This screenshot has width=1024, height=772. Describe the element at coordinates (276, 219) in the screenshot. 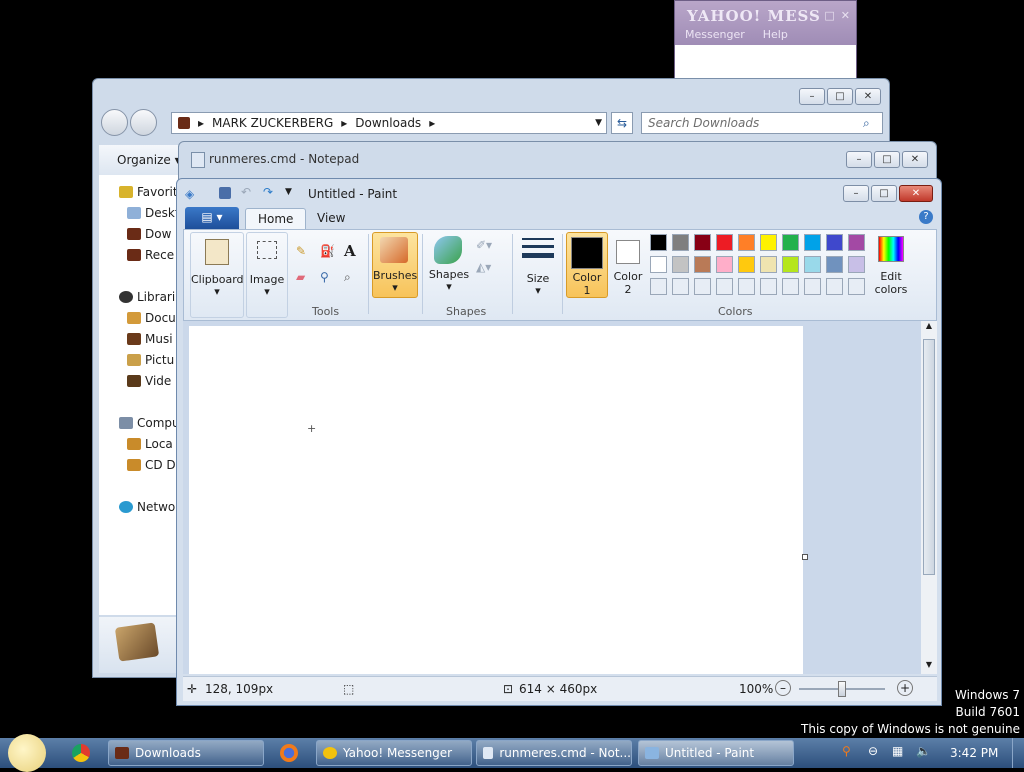

I see `tab-home: Home` at that location.